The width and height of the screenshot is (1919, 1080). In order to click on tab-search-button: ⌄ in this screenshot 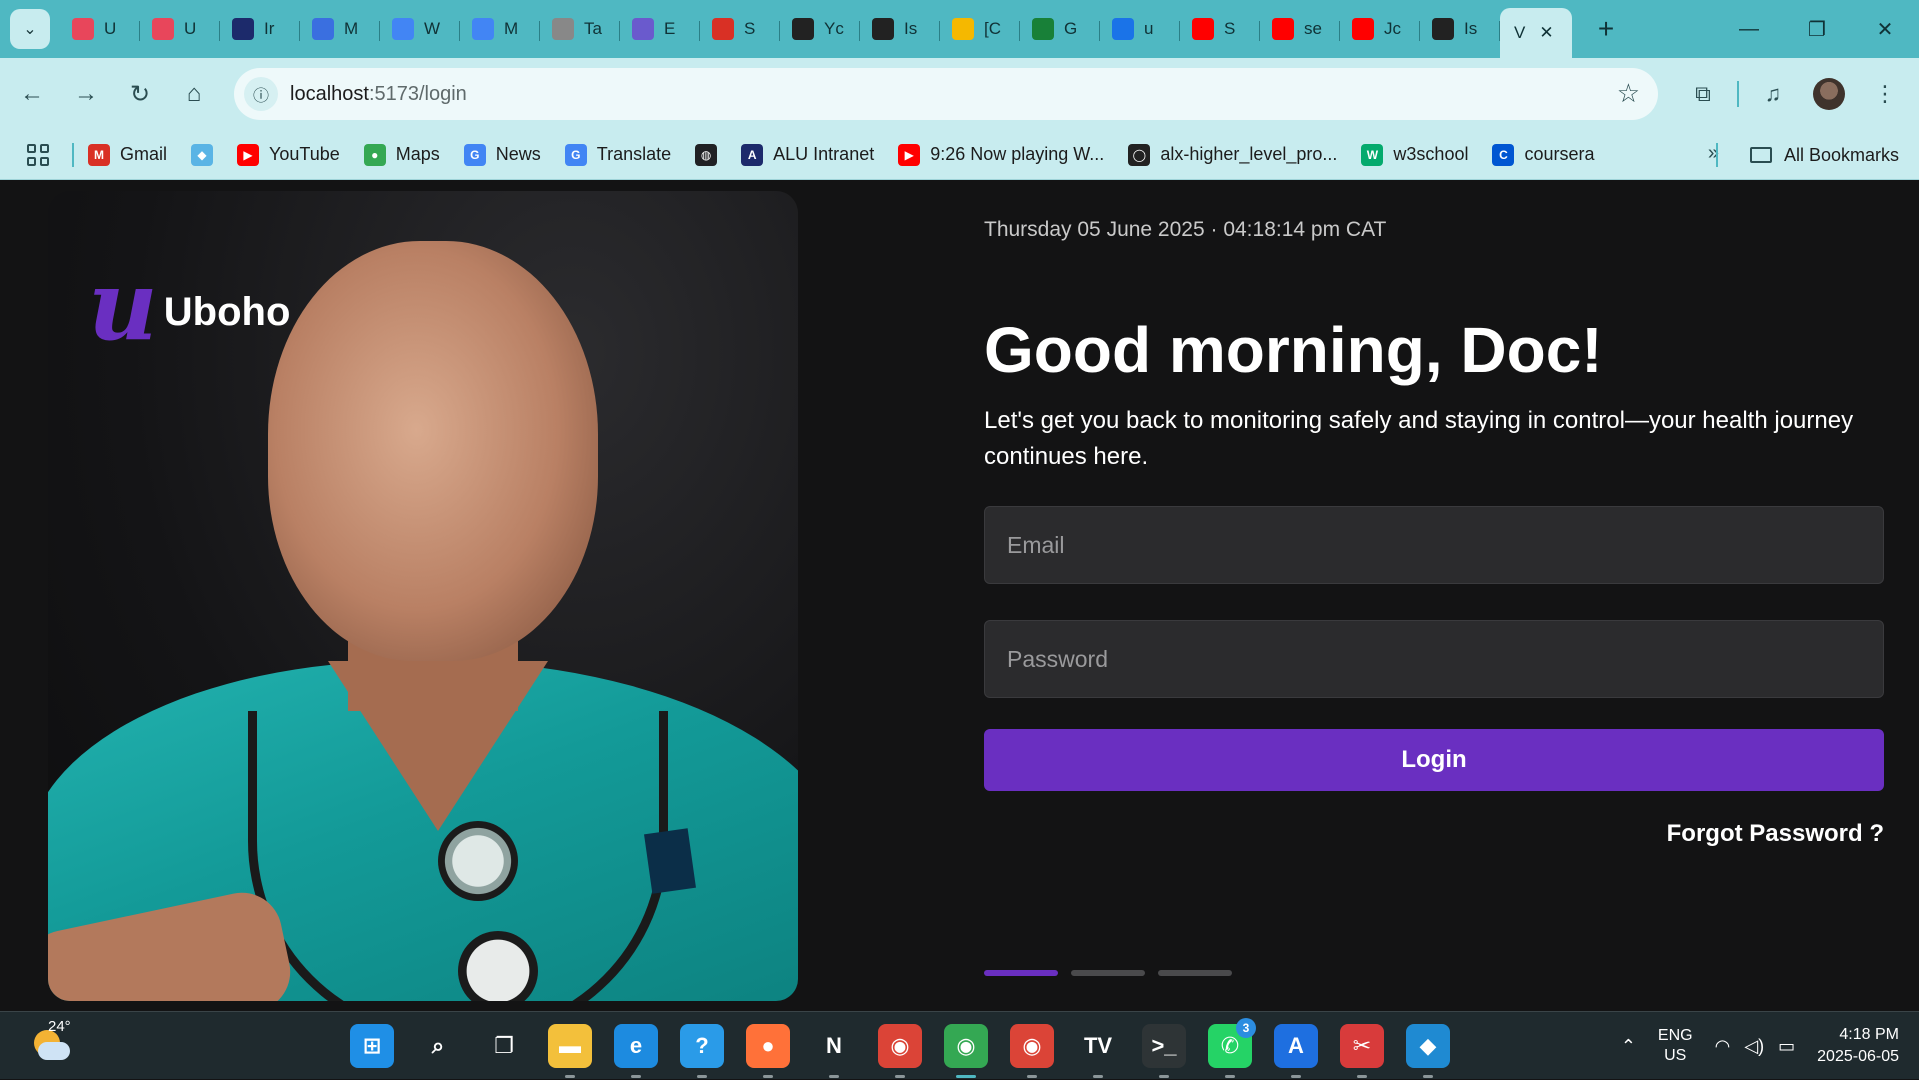, I will do `click(30, 29)`.